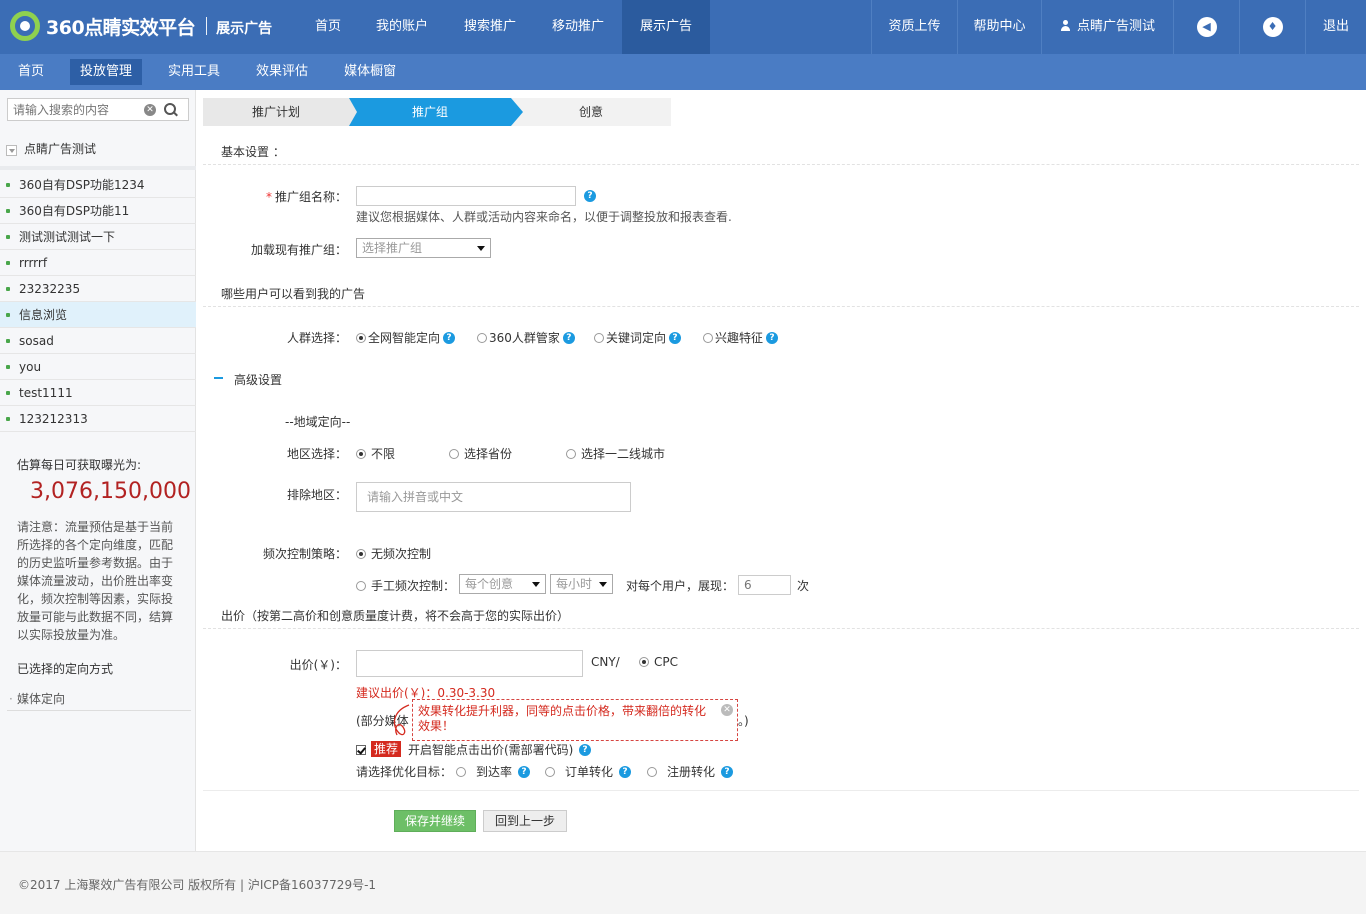 This screenshot has height=914, width=1366. What do you see at coordinates (98, 341) in the screenshot?
I see `list-item: sosad` at bounding box center [98, 341].